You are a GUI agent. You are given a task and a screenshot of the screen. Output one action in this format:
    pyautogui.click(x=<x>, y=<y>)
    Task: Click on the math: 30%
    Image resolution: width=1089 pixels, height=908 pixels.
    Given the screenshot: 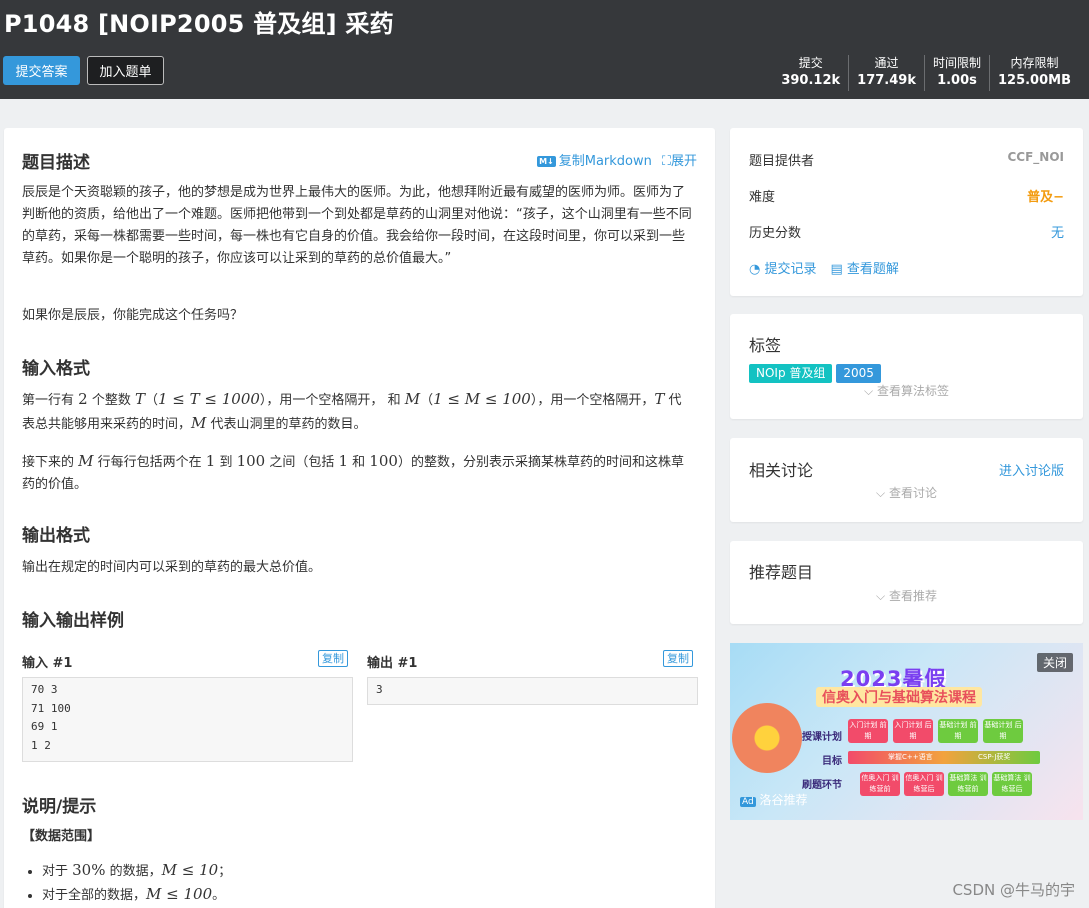 What is the action you would take?
    pyautogui.click(x=89, y=870)
    